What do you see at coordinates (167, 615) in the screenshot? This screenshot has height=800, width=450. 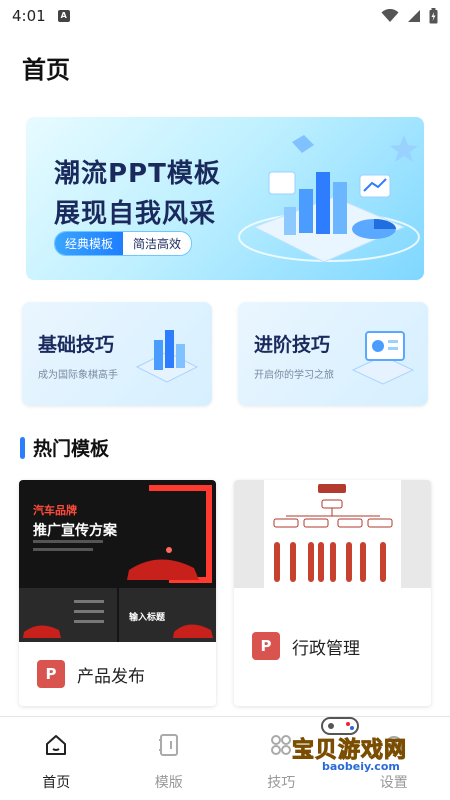 I see `subslide-right: 输入标题` at bounding box center [167, 615].